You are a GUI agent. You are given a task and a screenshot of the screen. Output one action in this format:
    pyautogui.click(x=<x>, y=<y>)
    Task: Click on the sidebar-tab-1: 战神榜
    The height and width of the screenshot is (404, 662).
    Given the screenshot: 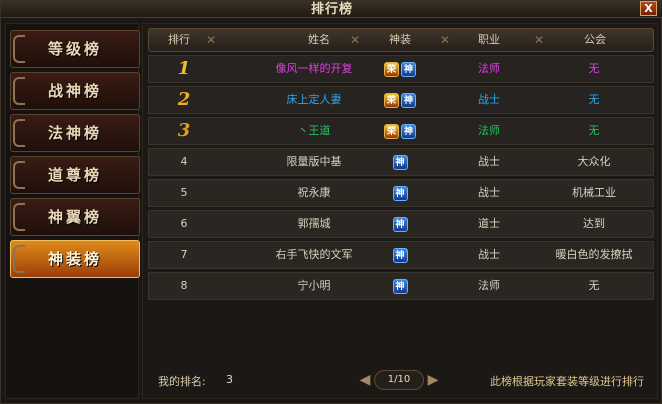 What is the action you would take?
    pyautogui.click(x=75, y=91)
    